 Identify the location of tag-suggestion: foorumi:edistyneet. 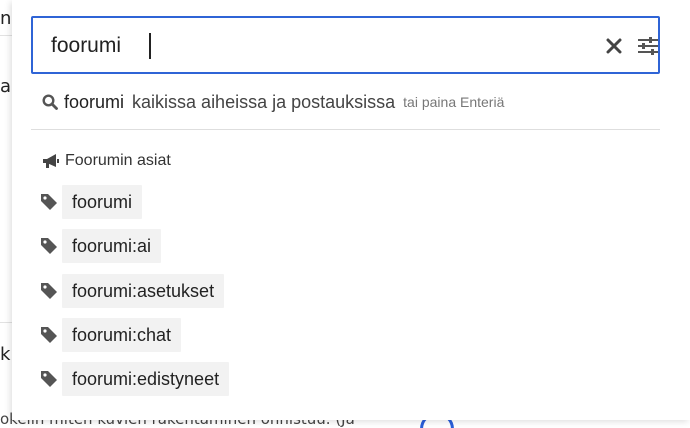
(135, 379).